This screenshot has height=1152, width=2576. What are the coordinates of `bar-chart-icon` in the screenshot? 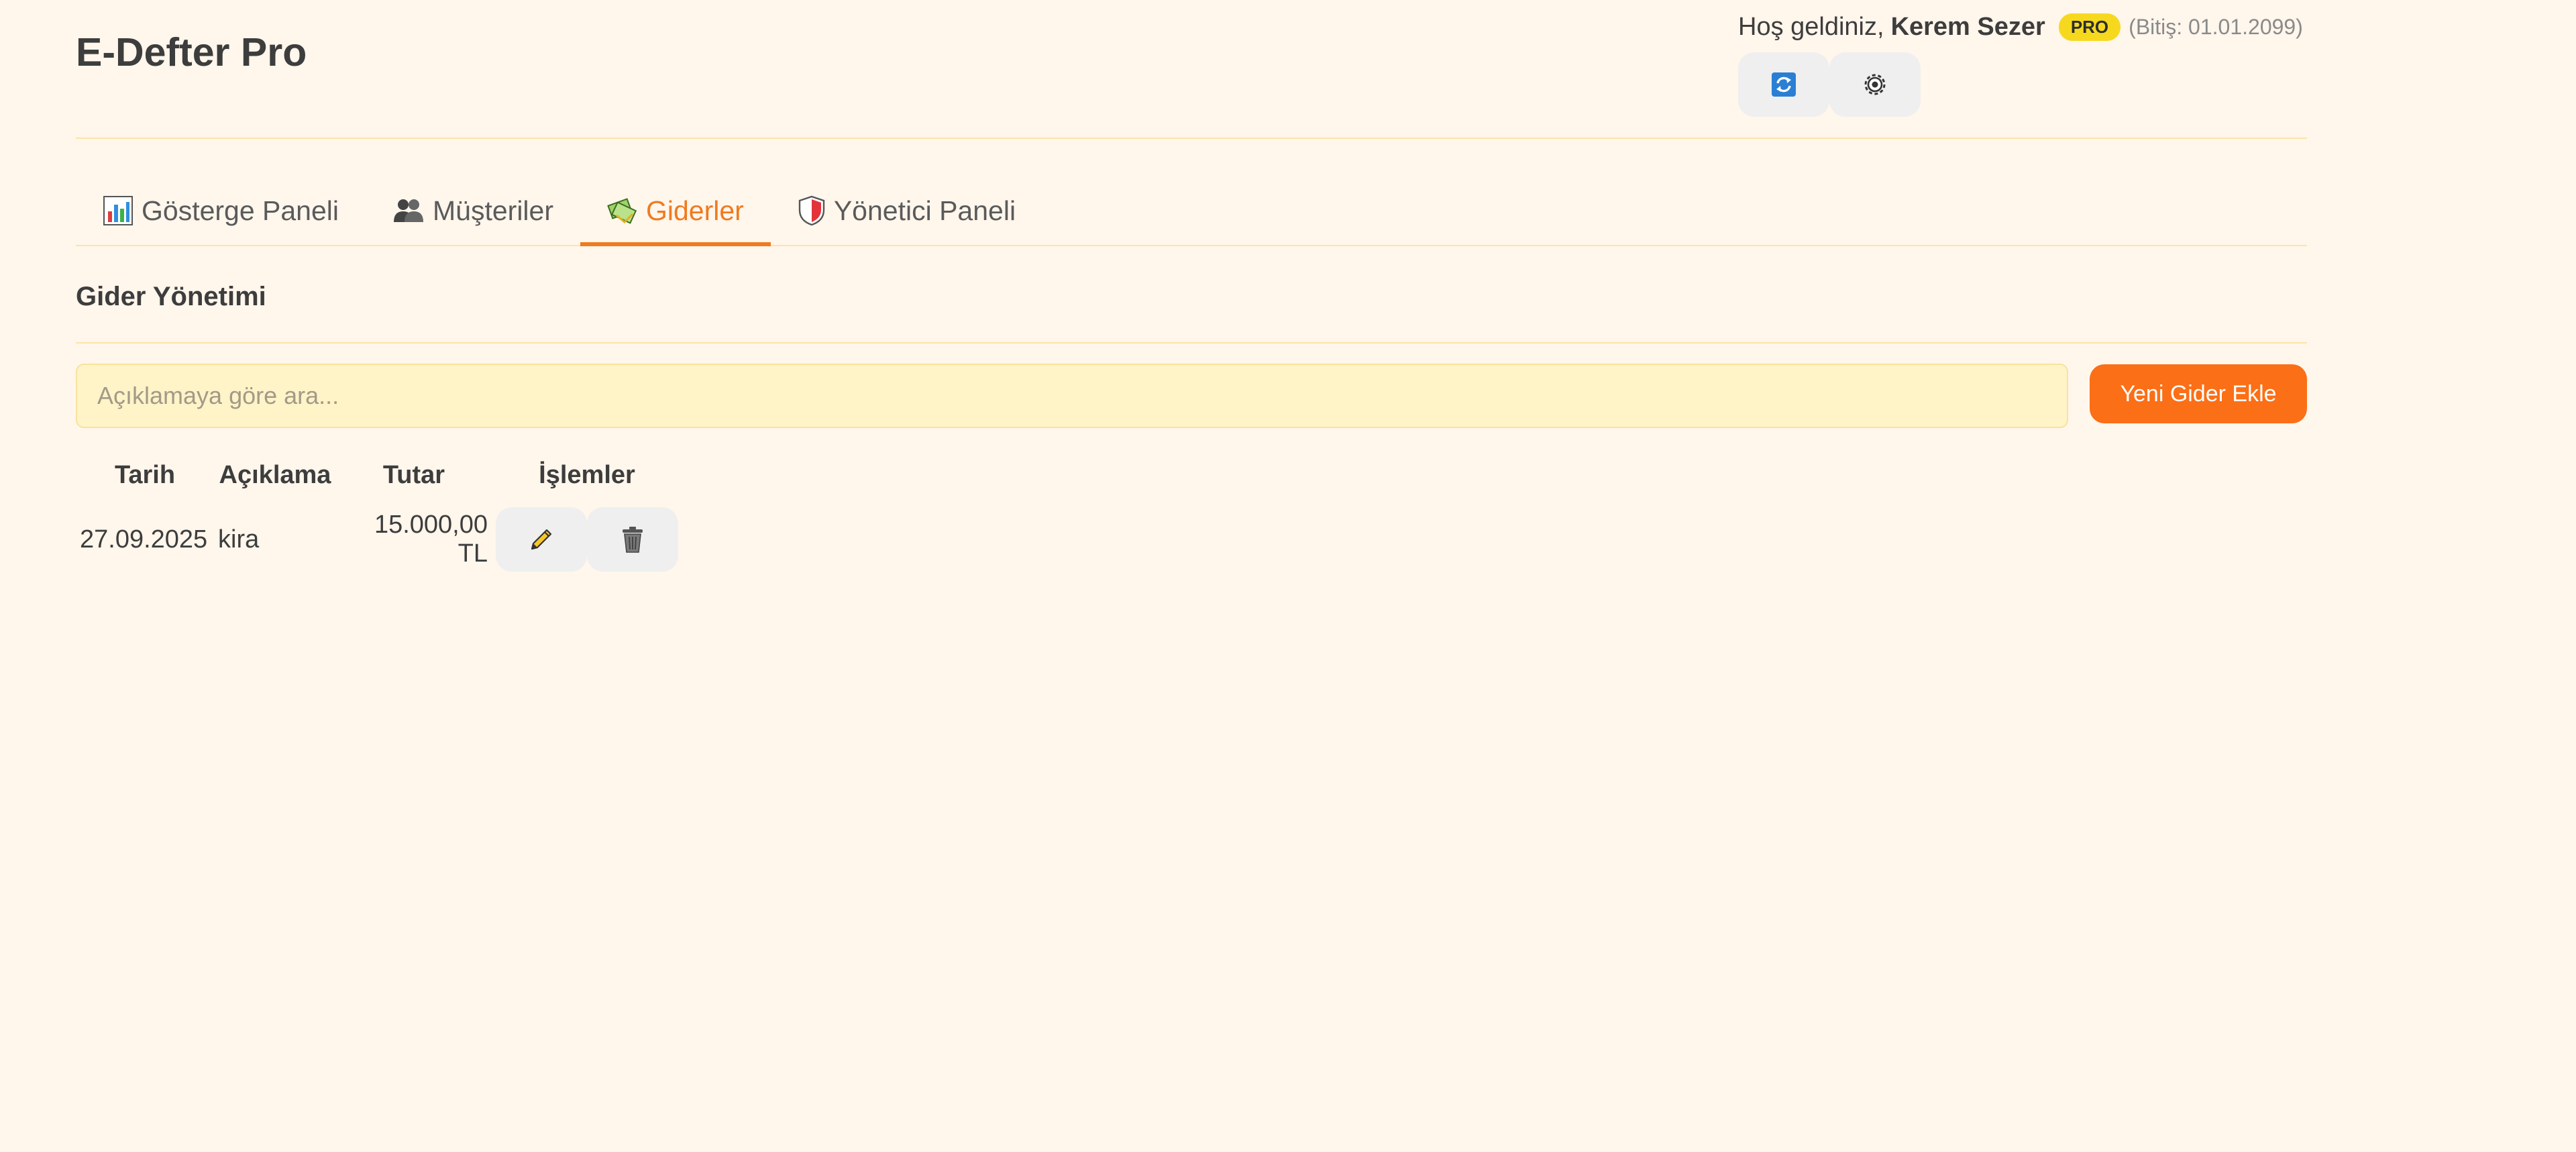 It's located at (118, 210).